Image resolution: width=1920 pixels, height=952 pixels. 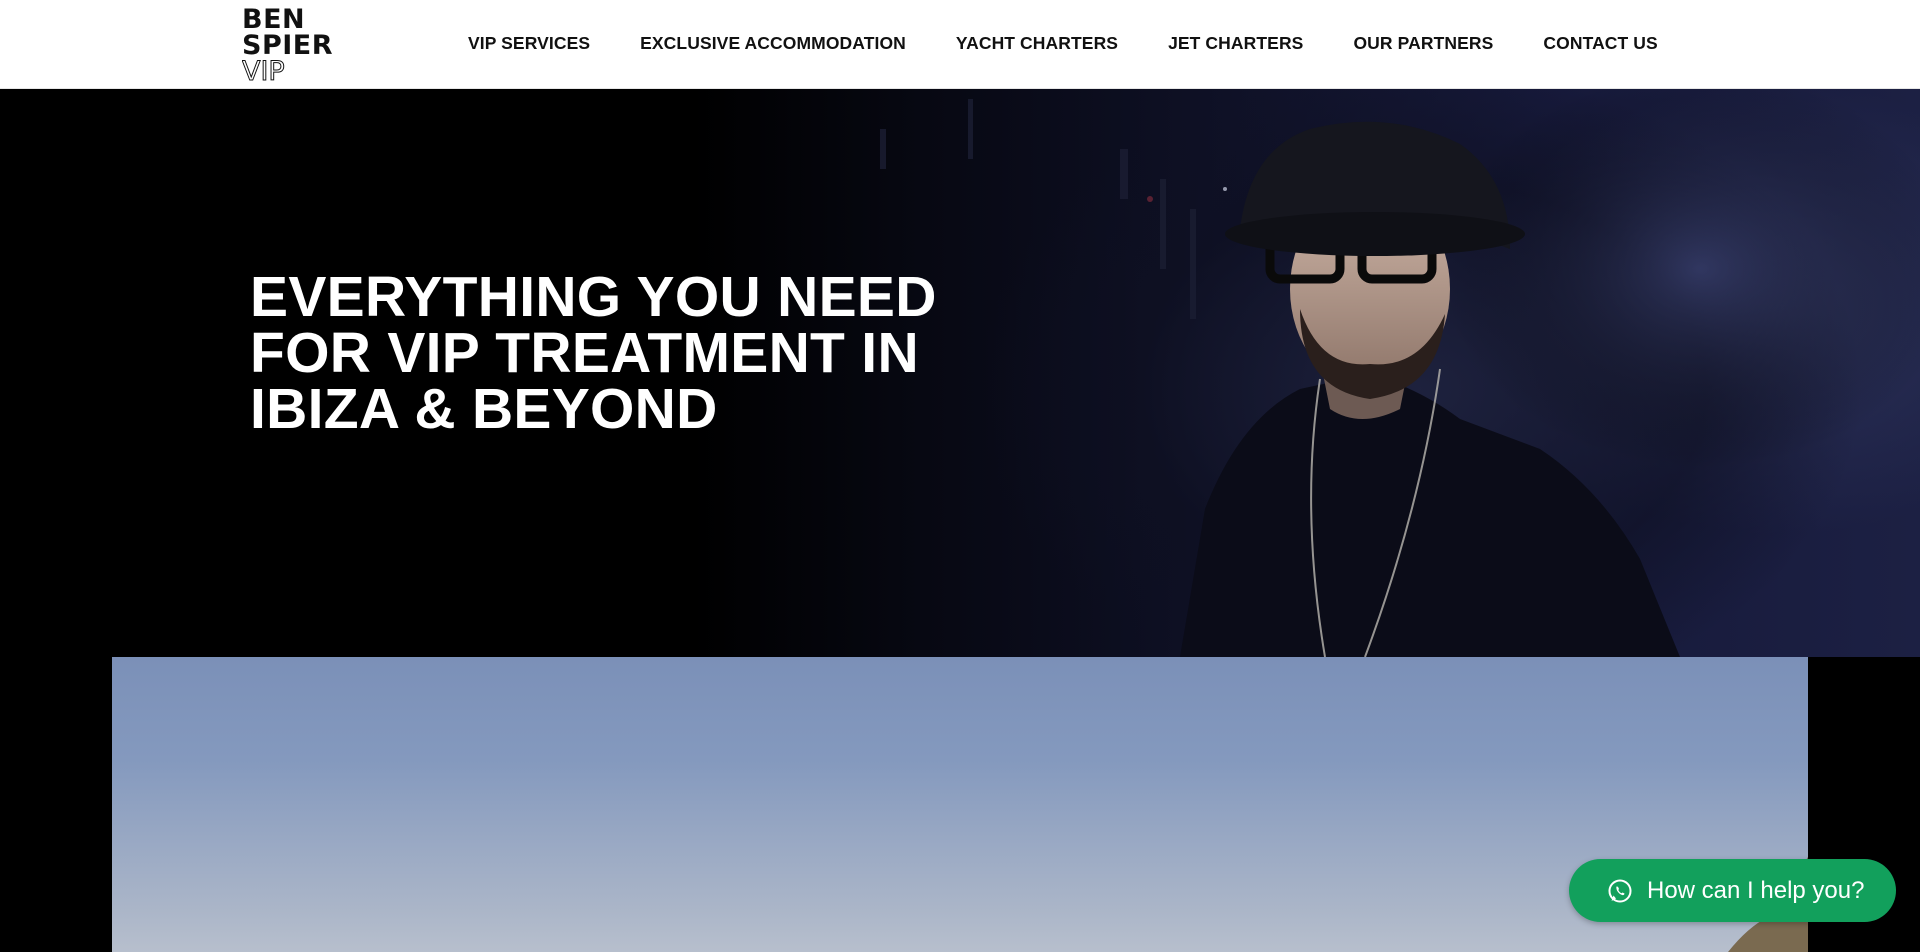 What do you see at coordinates (263, 71) in the screenshot?
I see `logo-vip-text: VIP` at bounding box center [263, 71].